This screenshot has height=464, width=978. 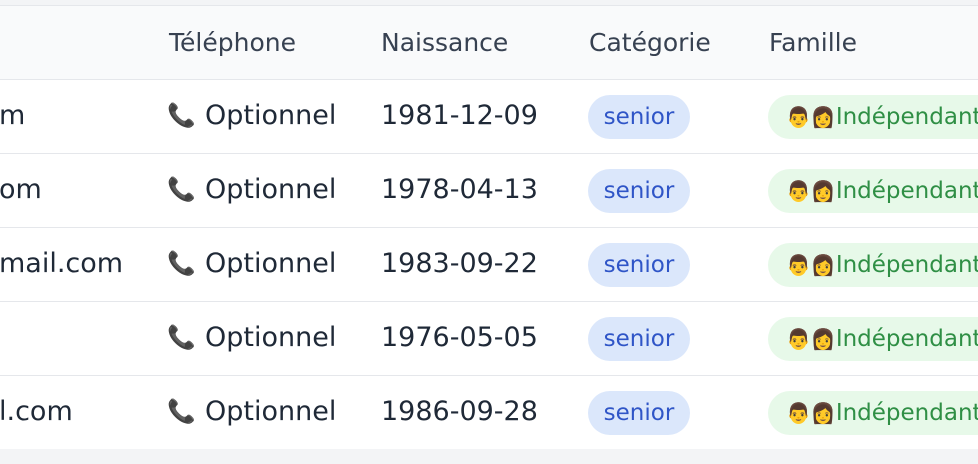 What do you see at coordinates (459, 263) in the screenshot?
I see `birth-date-cell: 1983-09-22` at bounding box center [459, 263].